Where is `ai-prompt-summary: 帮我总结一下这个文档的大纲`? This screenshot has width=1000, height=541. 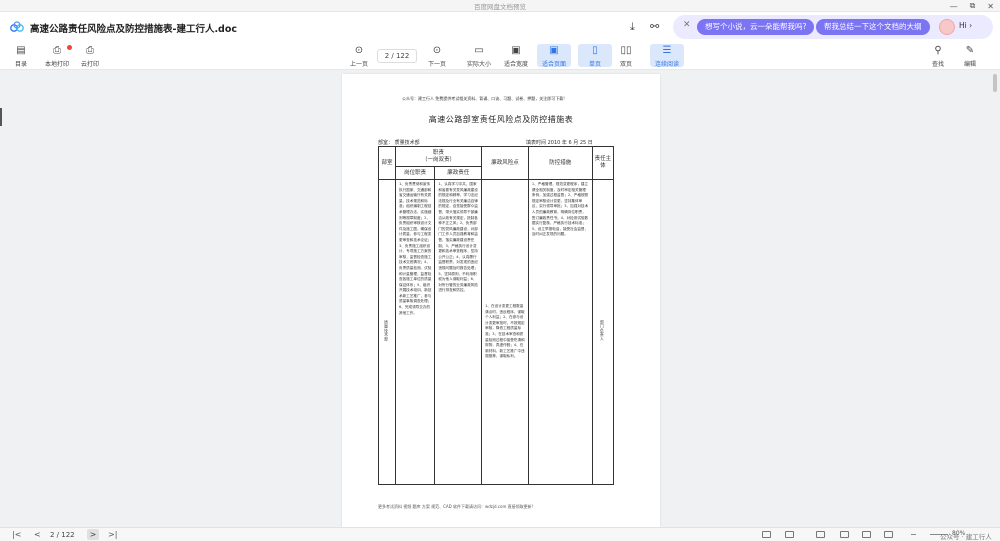
ai-prompt-summary: 帮我总结一下这个文档的大纲 is located at coordinates (873, 27).